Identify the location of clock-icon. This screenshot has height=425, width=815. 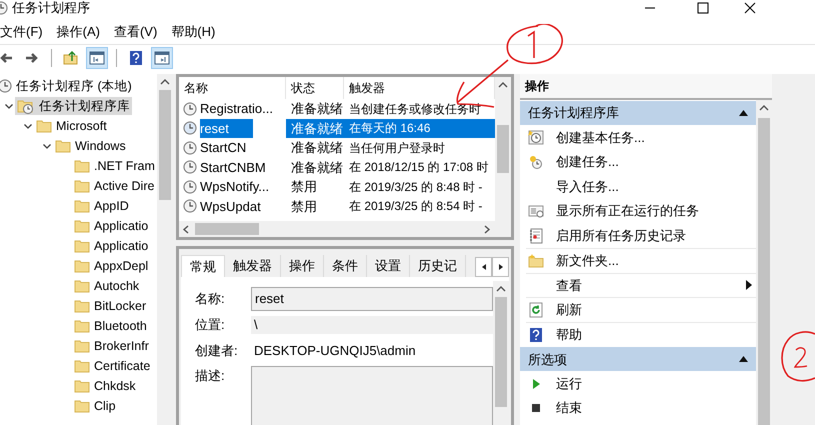
(190, 187).